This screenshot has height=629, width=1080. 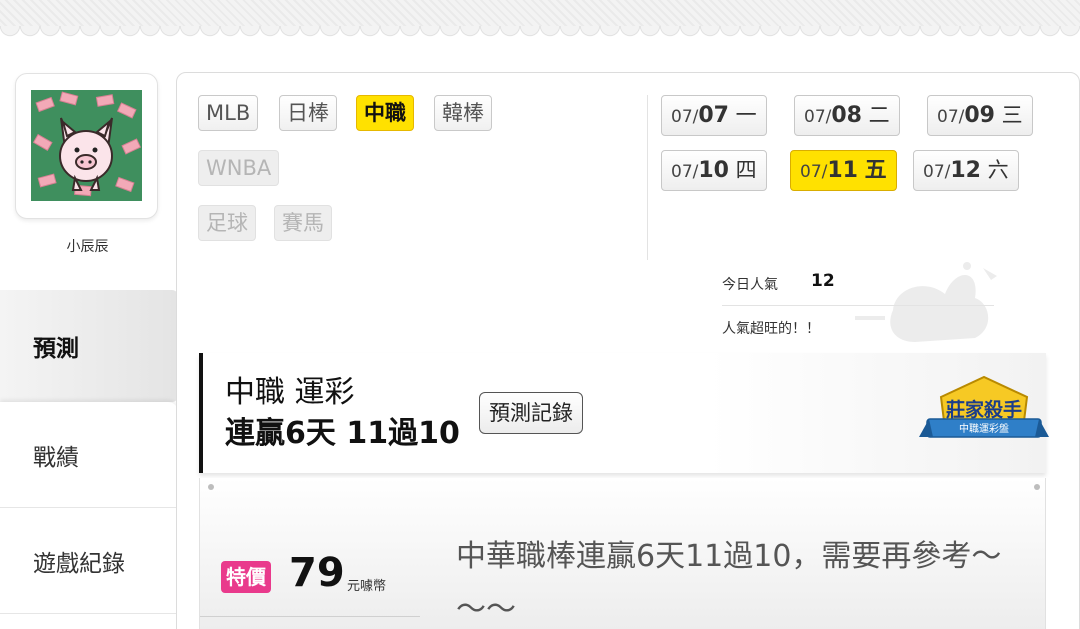 What do you see at coordinates (228, 113) in the screenshot?
I see `league-chip-mlb: MLB` at bounding box center [228, 113].